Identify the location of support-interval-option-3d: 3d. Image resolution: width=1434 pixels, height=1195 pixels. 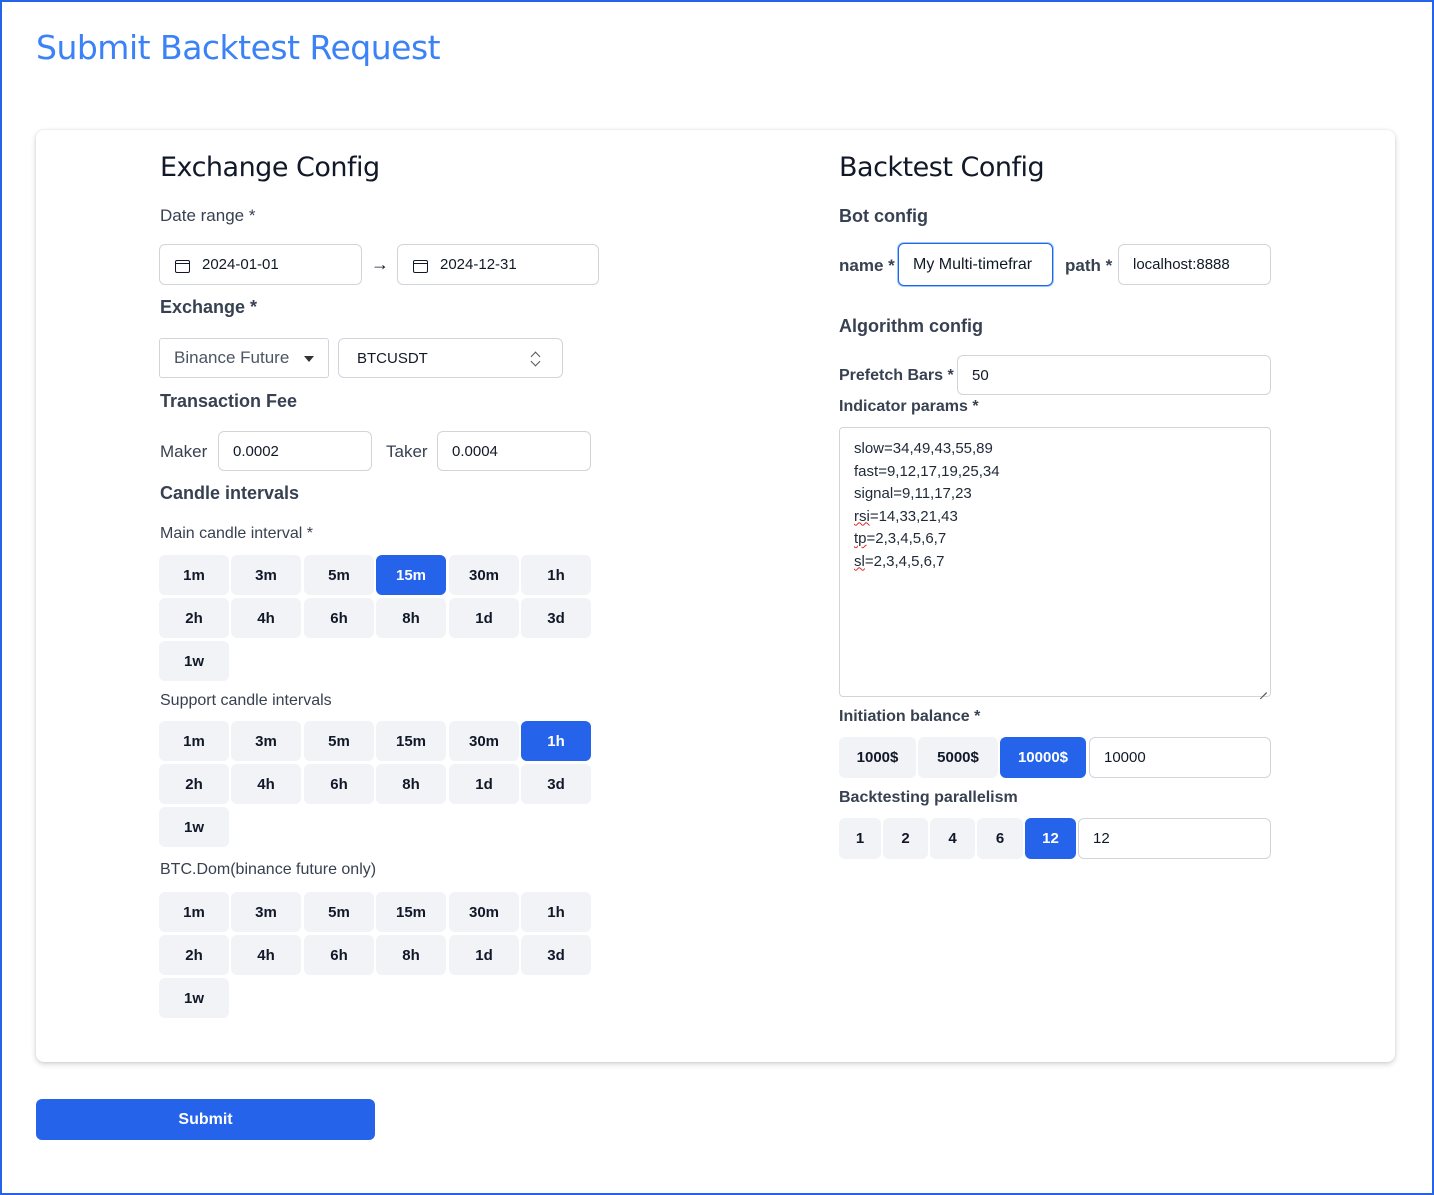
(556, 784).